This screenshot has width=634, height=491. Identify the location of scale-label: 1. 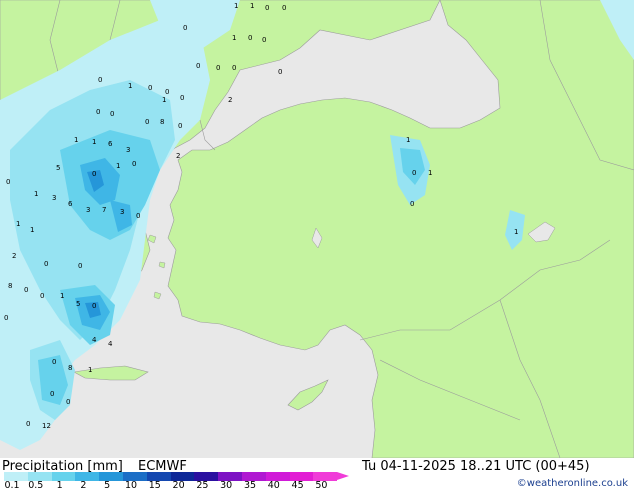
(59, 485).